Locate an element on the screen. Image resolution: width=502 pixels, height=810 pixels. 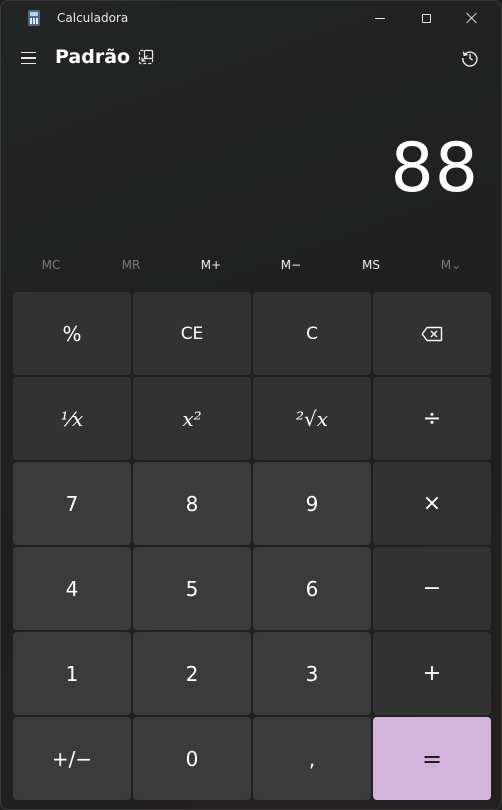
multiply-button: × is located at coordinates (432, 503).